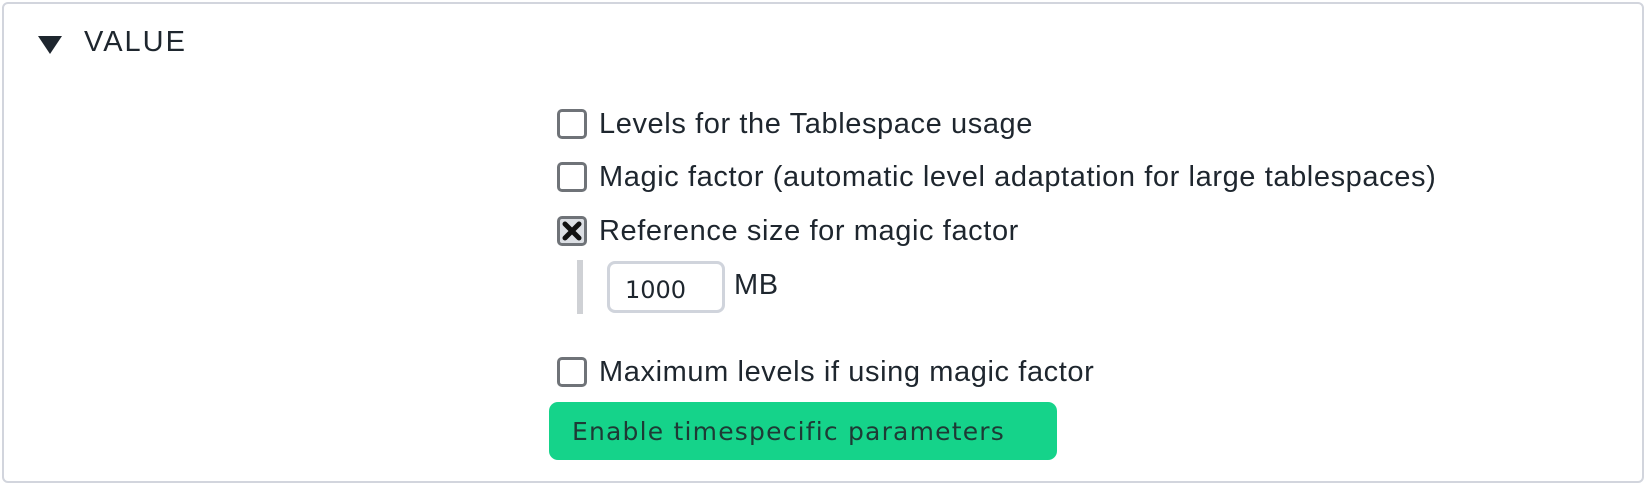 This screenshot has height=489, width=1650. Describe the element at coordinates (666, 287) in the screenshot. I see `reference-size-input` at that location.